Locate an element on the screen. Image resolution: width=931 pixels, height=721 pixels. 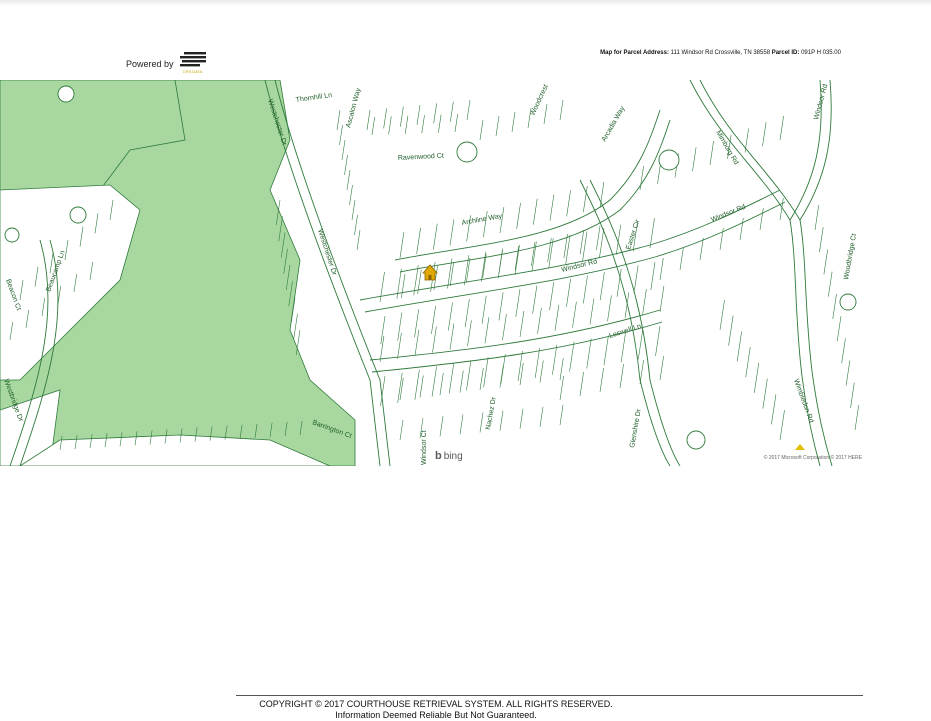
street-label-ravenwood-ct: Ravenwood Ct is located at coordinates (421, 157).